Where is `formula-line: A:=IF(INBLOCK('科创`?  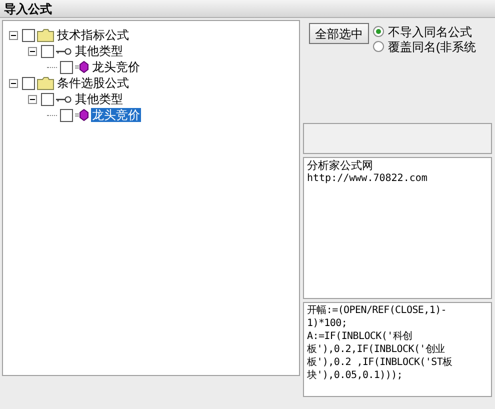
formula-line: A:=IF(INBLOCK('科创 is located at coordinates (360, 336).